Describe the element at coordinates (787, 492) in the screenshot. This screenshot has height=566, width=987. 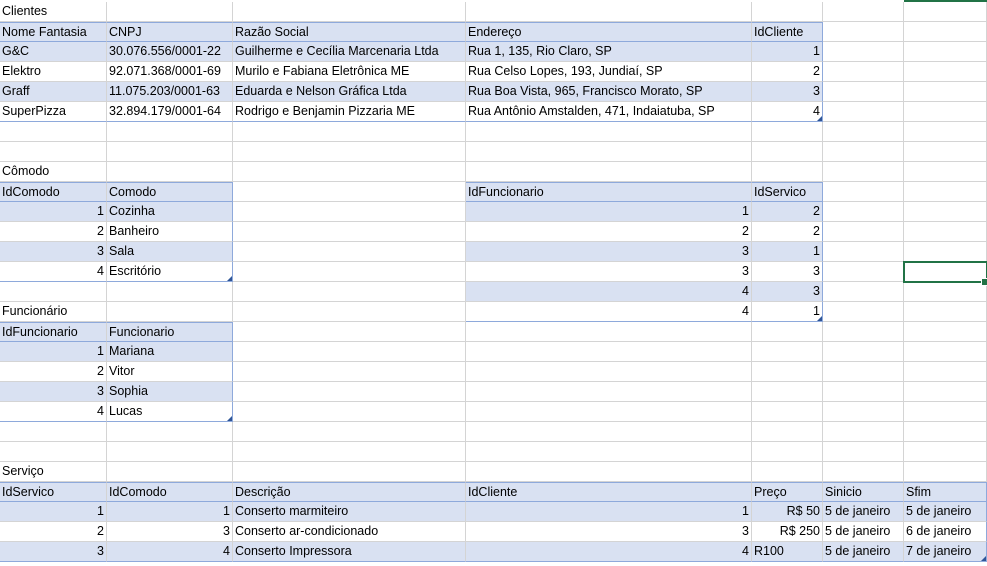
I see `table-header-cell: Preço` at that location.